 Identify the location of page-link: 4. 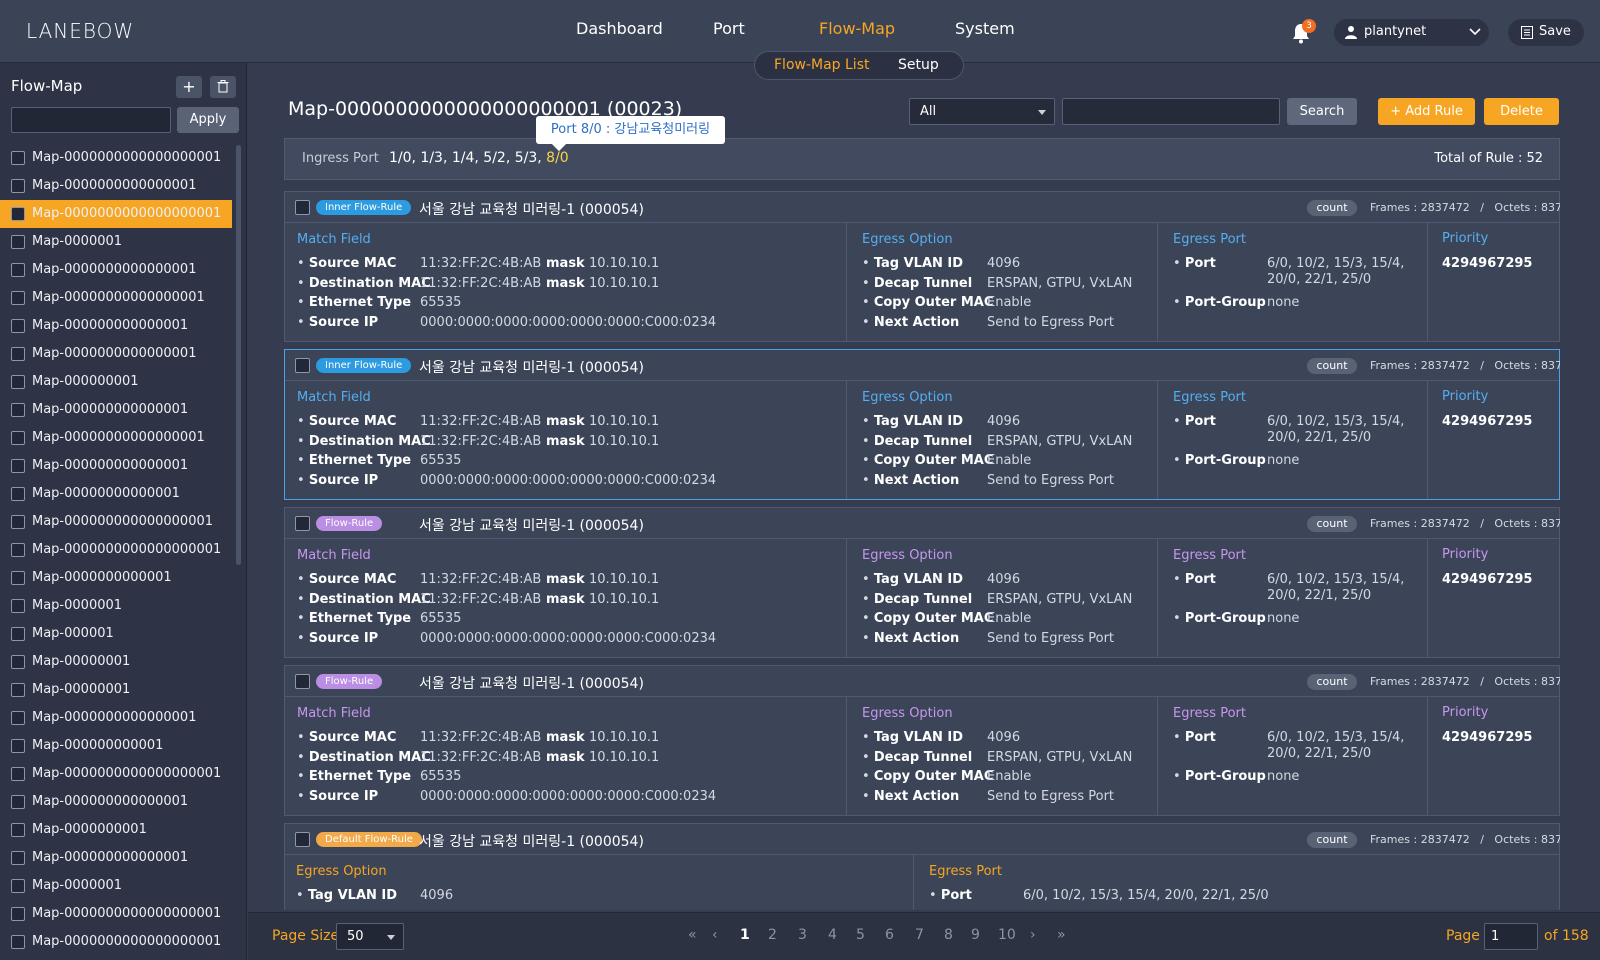
(832, 935).